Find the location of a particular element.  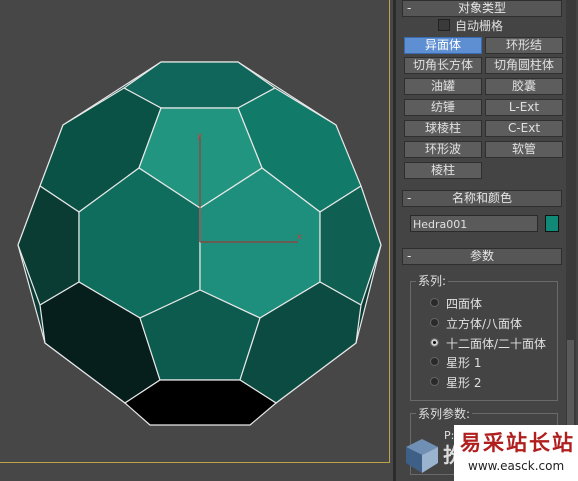

btn-hedra: 异面体 is located at coordinates (443, 45).